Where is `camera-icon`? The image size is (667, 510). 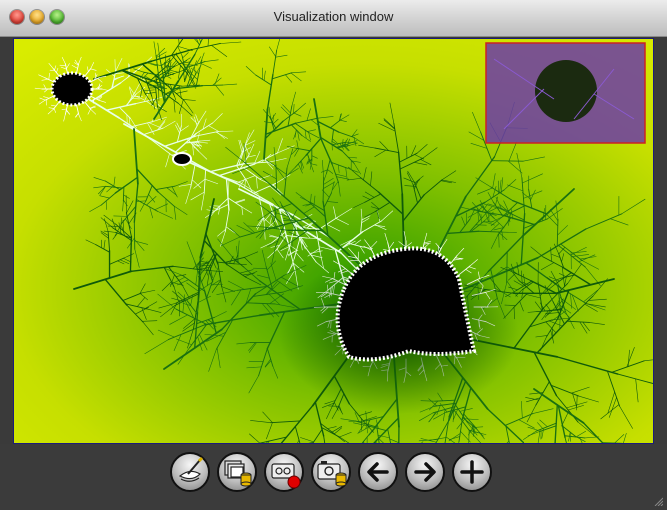
camera-icon is located at coordinates (332, 474).